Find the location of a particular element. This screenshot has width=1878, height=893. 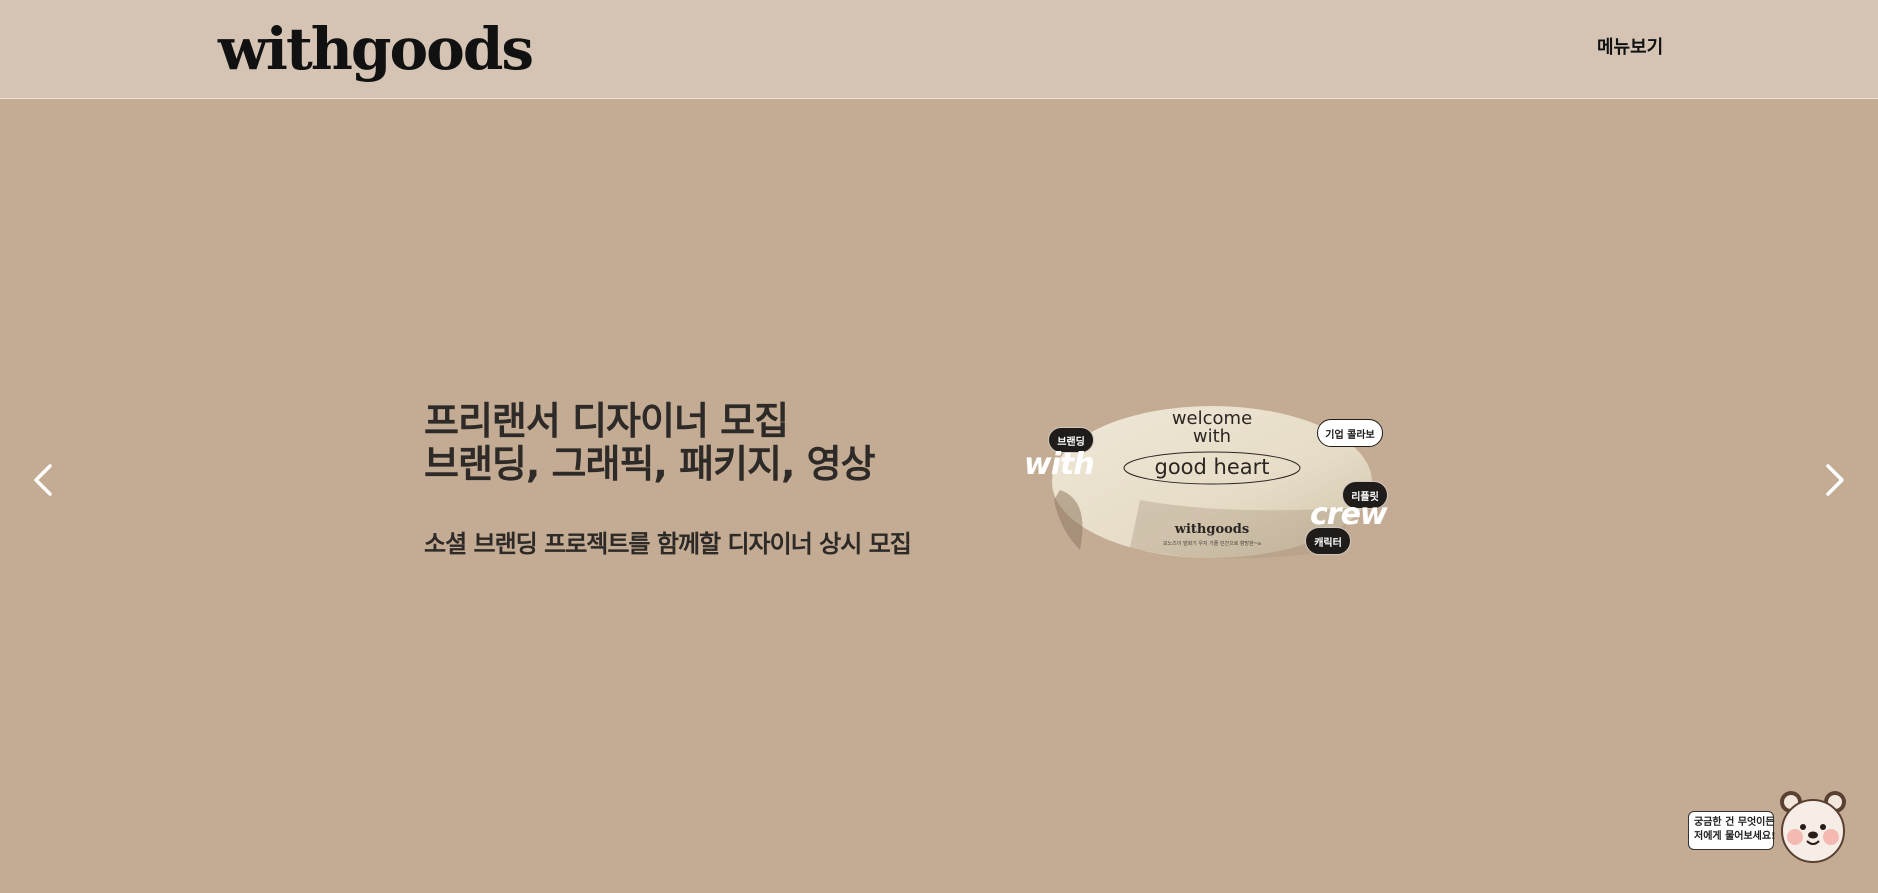

word-crew: crew is located at coordinates (1349, 514).